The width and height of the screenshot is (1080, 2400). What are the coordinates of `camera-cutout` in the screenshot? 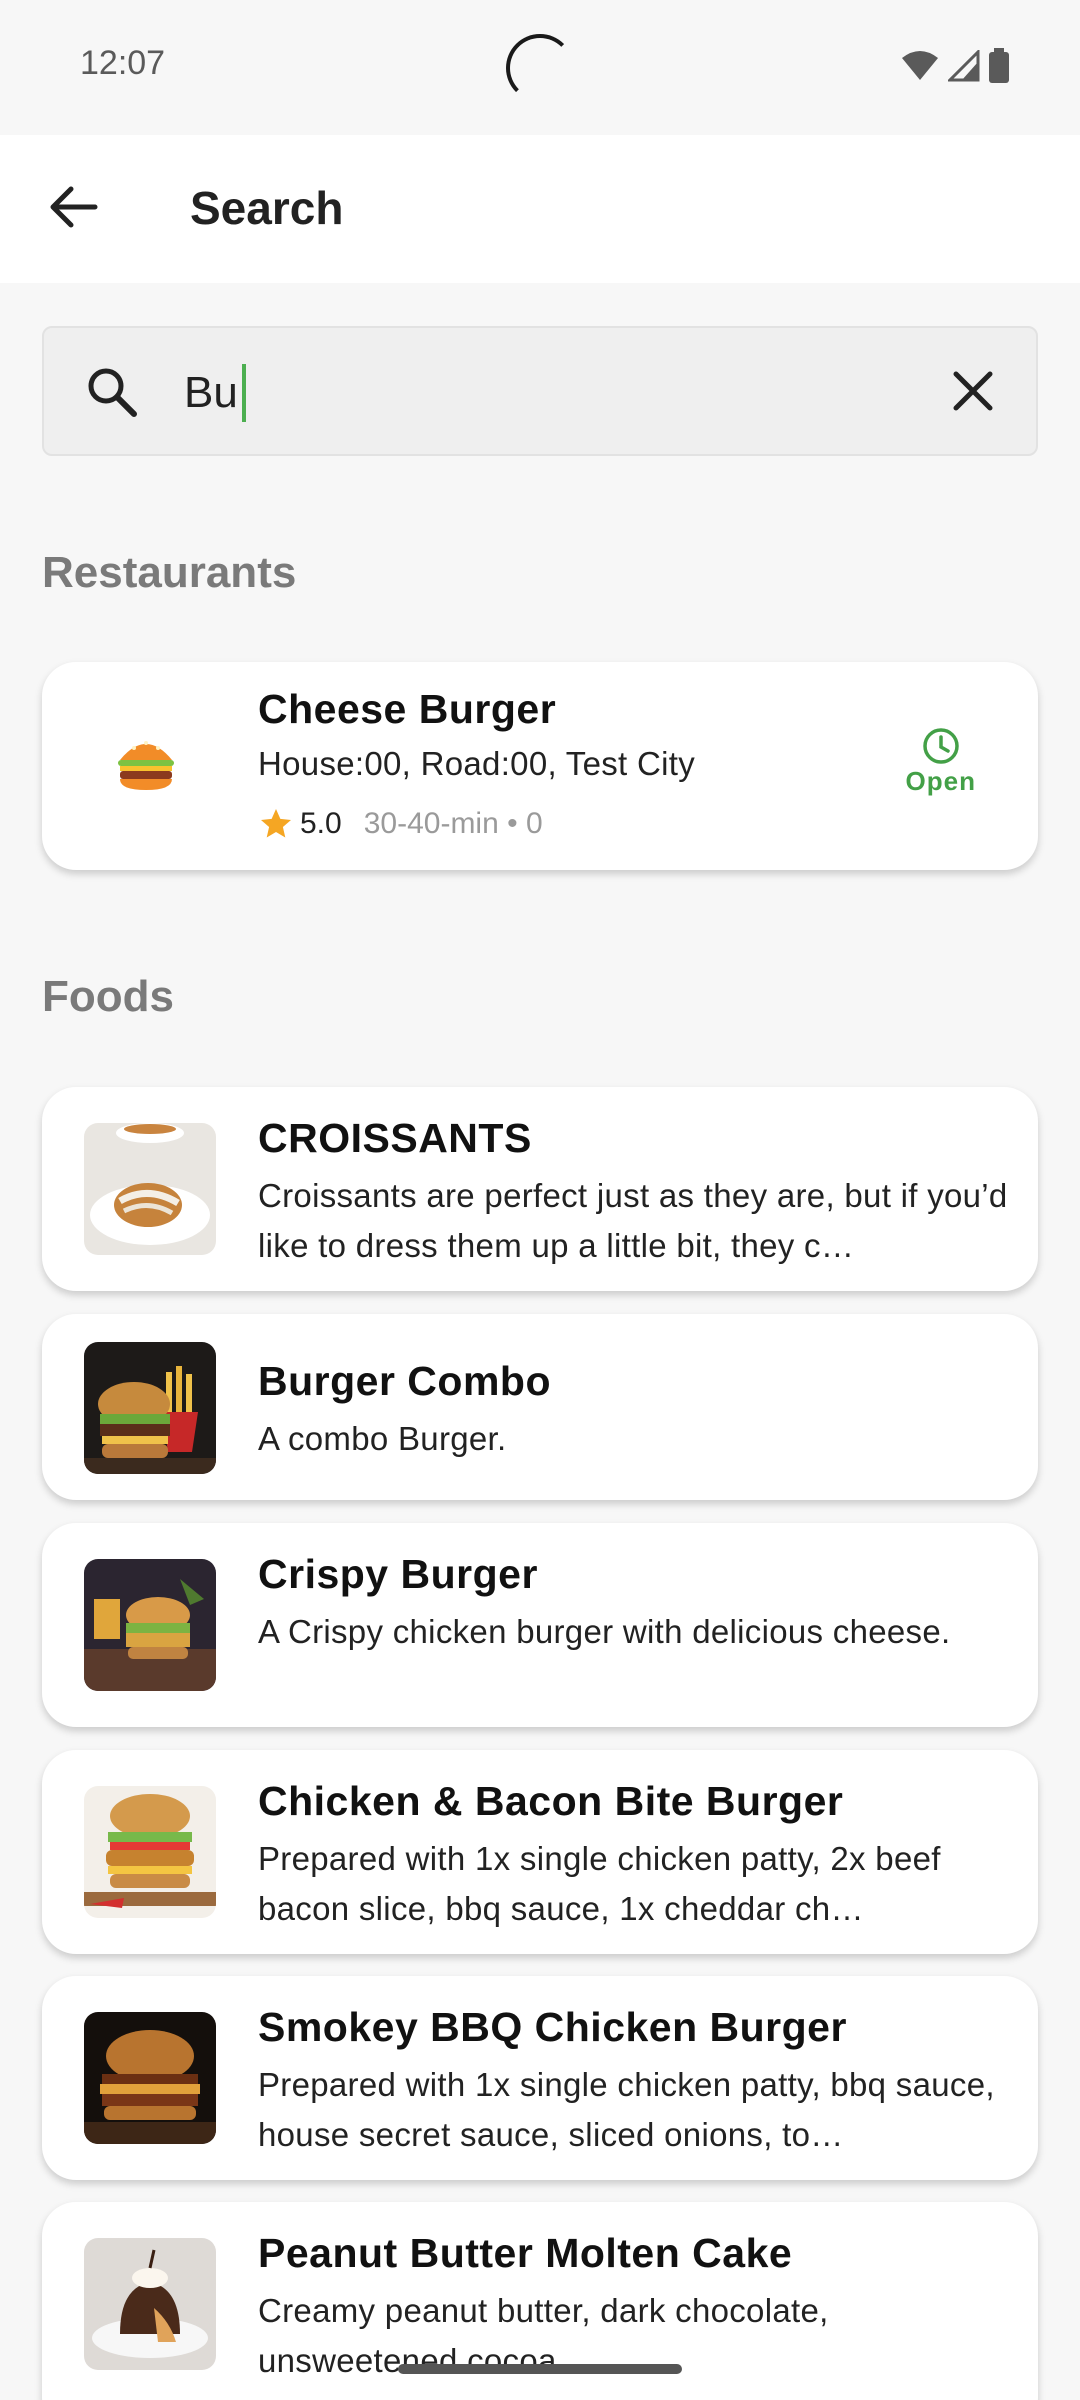 It's located at (540, 68).